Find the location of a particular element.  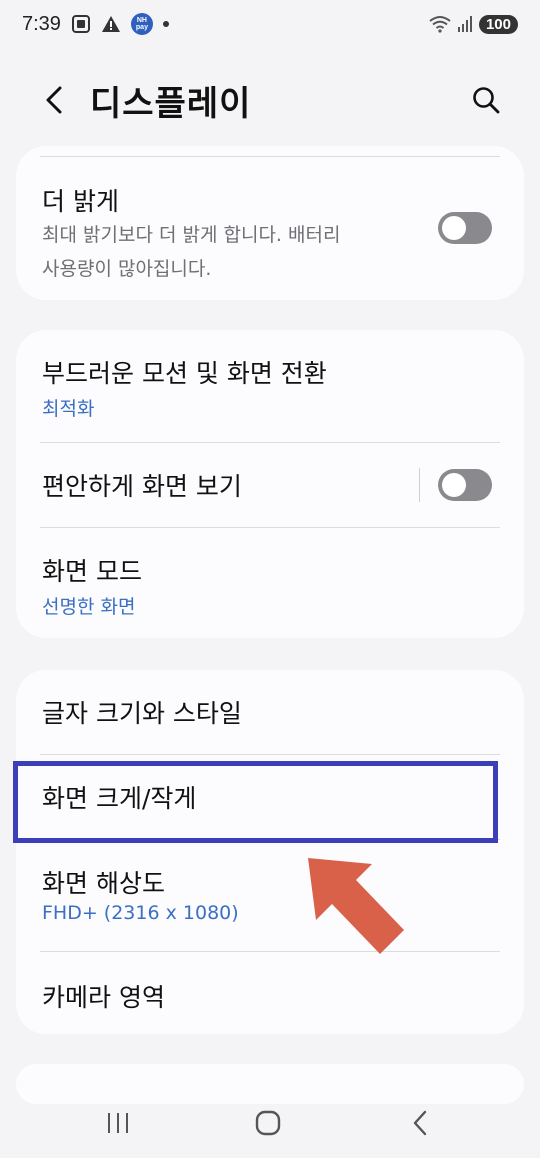

extra-brightness-row: 더 밝게 최대 밝기보다 더 밝게 합니다. 배터리 사용량이 많아집니다. is located at coordinates (270, 228).